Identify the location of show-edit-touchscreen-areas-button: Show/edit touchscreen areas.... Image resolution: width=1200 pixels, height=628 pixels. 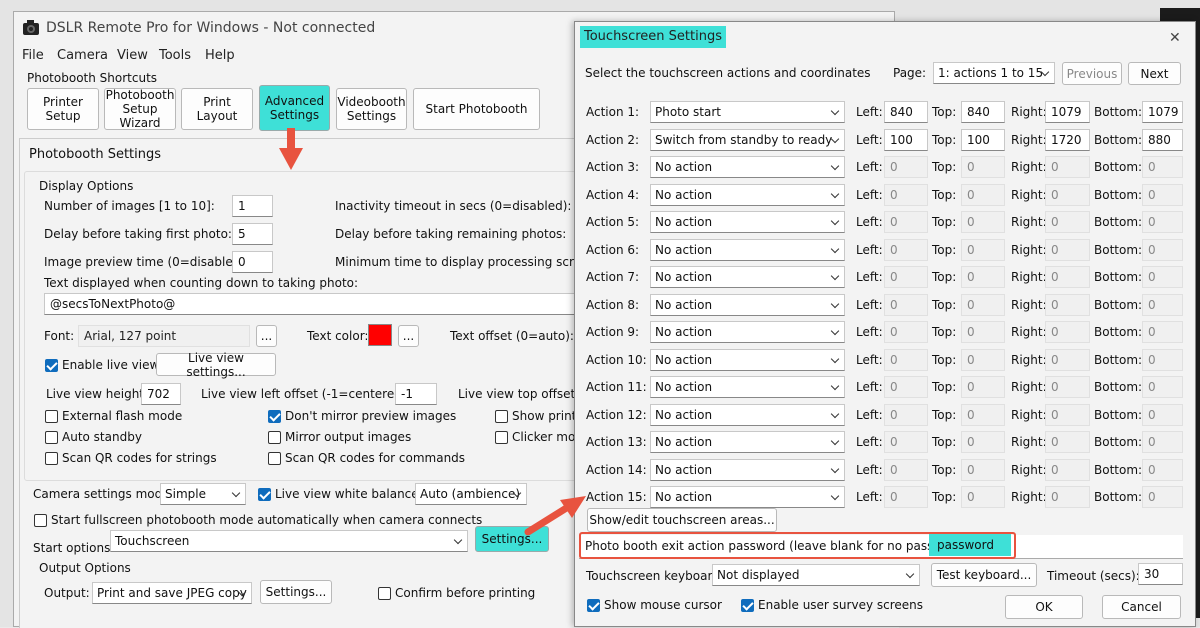
(682, 520).